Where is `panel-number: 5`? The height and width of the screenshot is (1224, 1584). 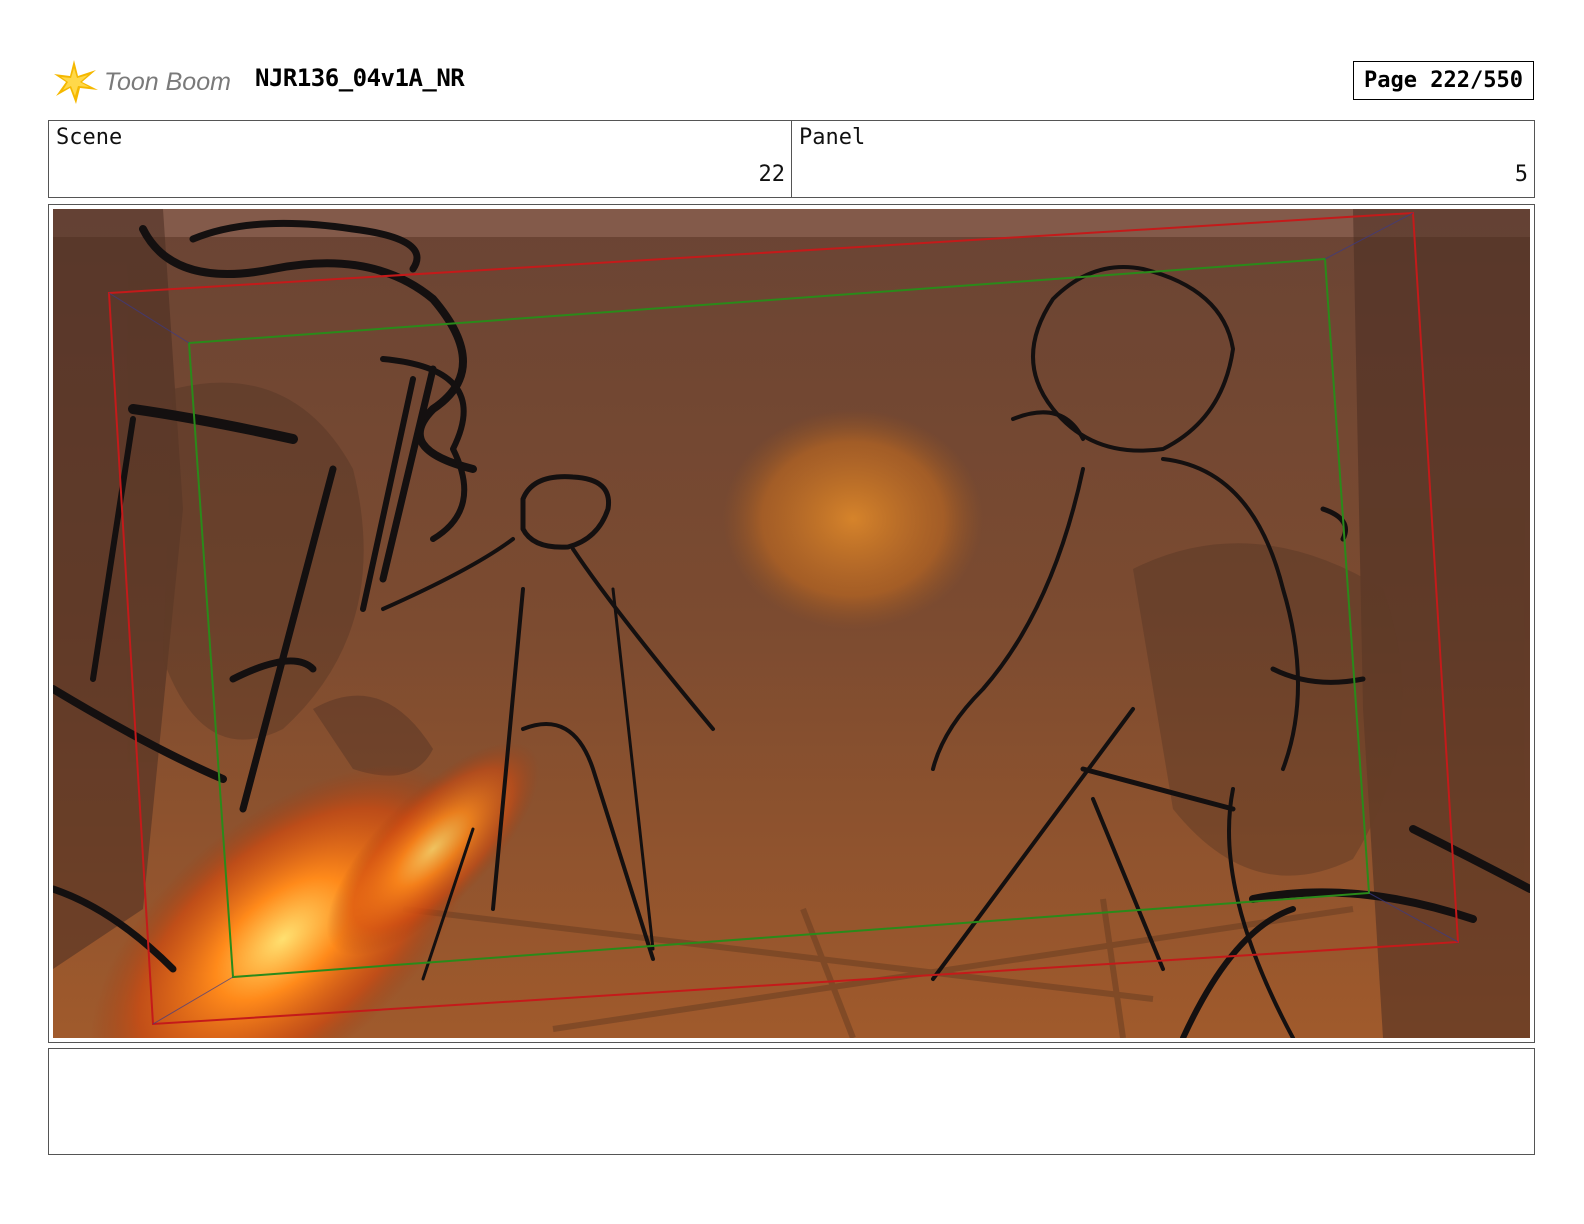 panel-number: 5 is located at coordinates (1521, 174).